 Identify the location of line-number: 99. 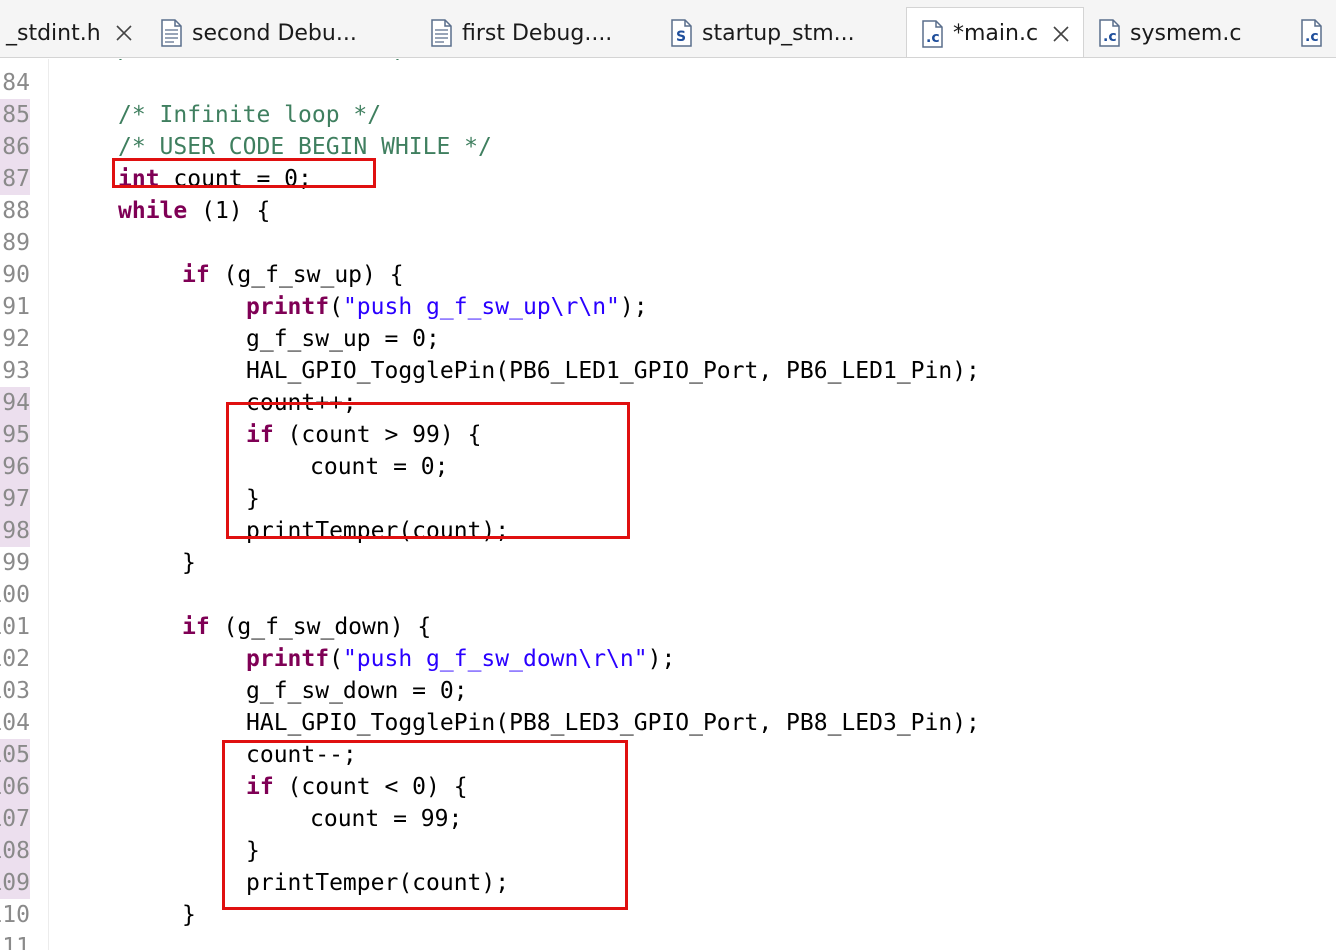
(16, 563).